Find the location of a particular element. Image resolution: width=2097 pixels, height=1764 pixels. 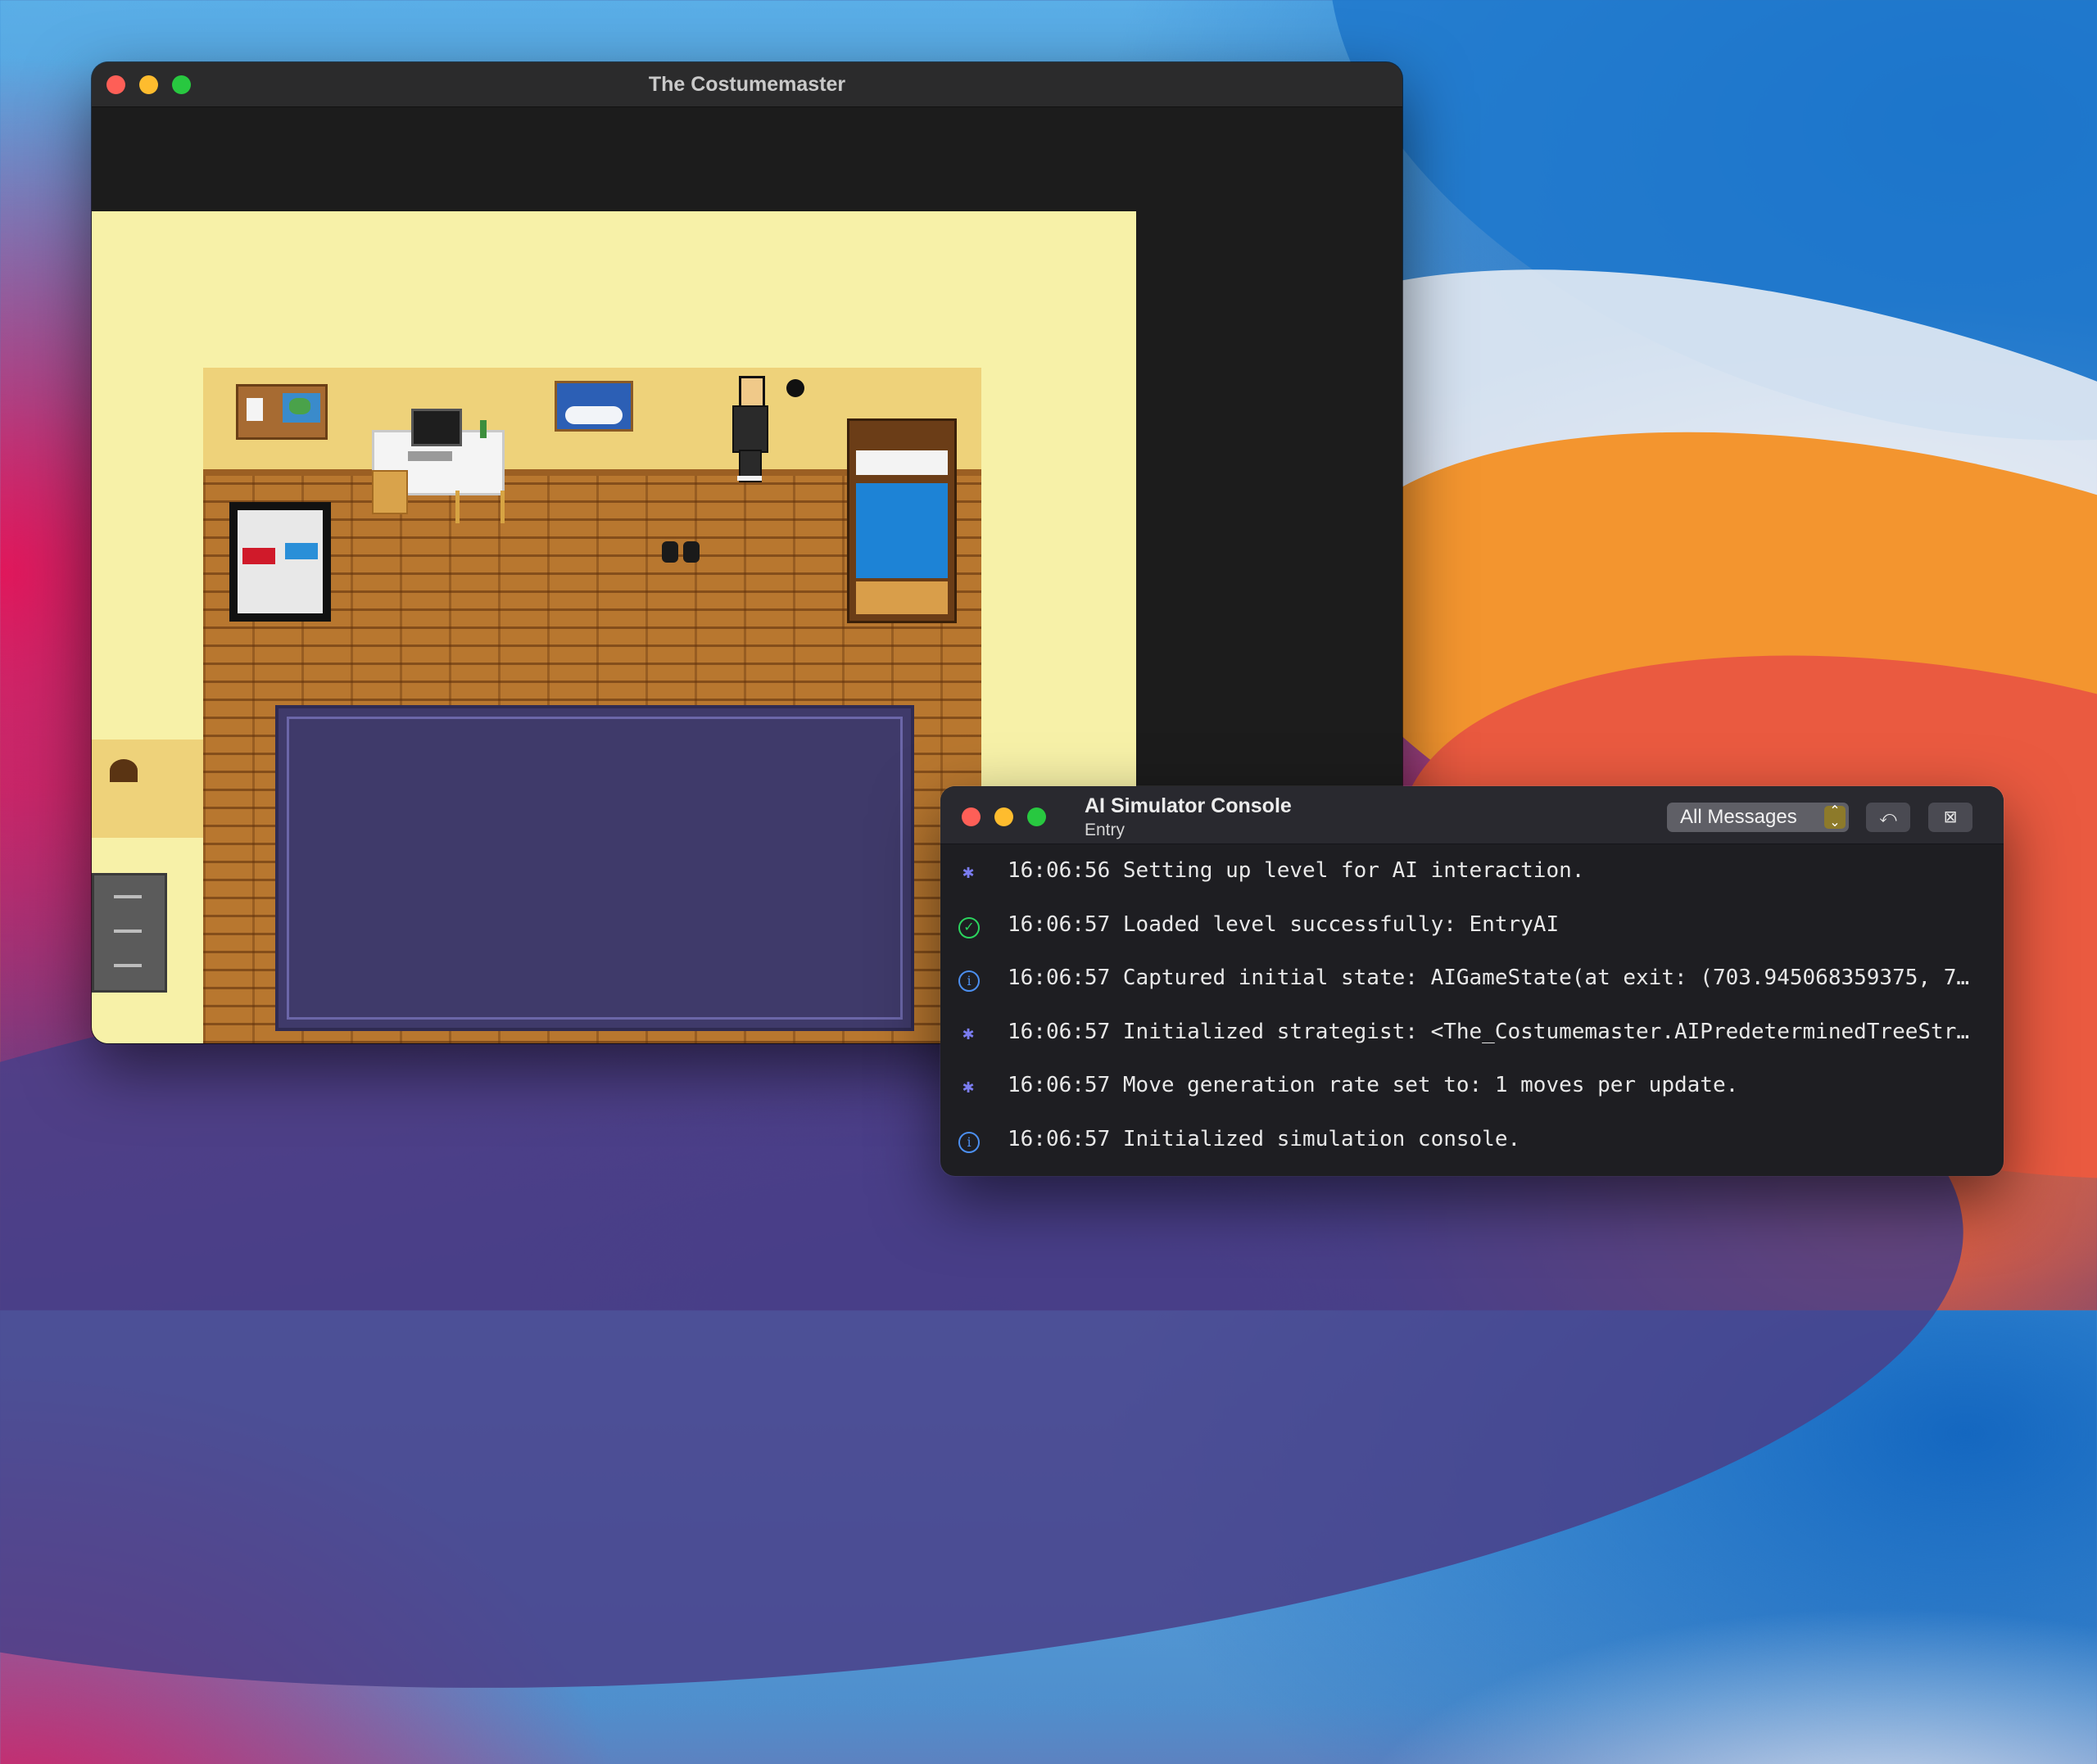

cloud-painting is located at coordinates (594, 406).